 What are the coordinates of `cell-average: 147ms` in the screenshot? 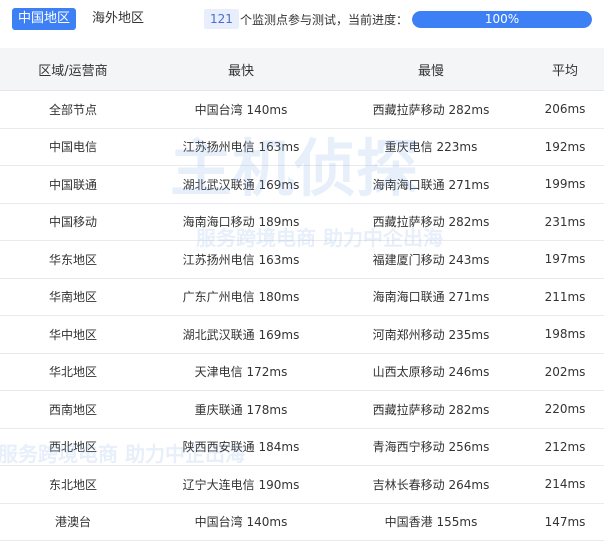 It's located at (565, 522).